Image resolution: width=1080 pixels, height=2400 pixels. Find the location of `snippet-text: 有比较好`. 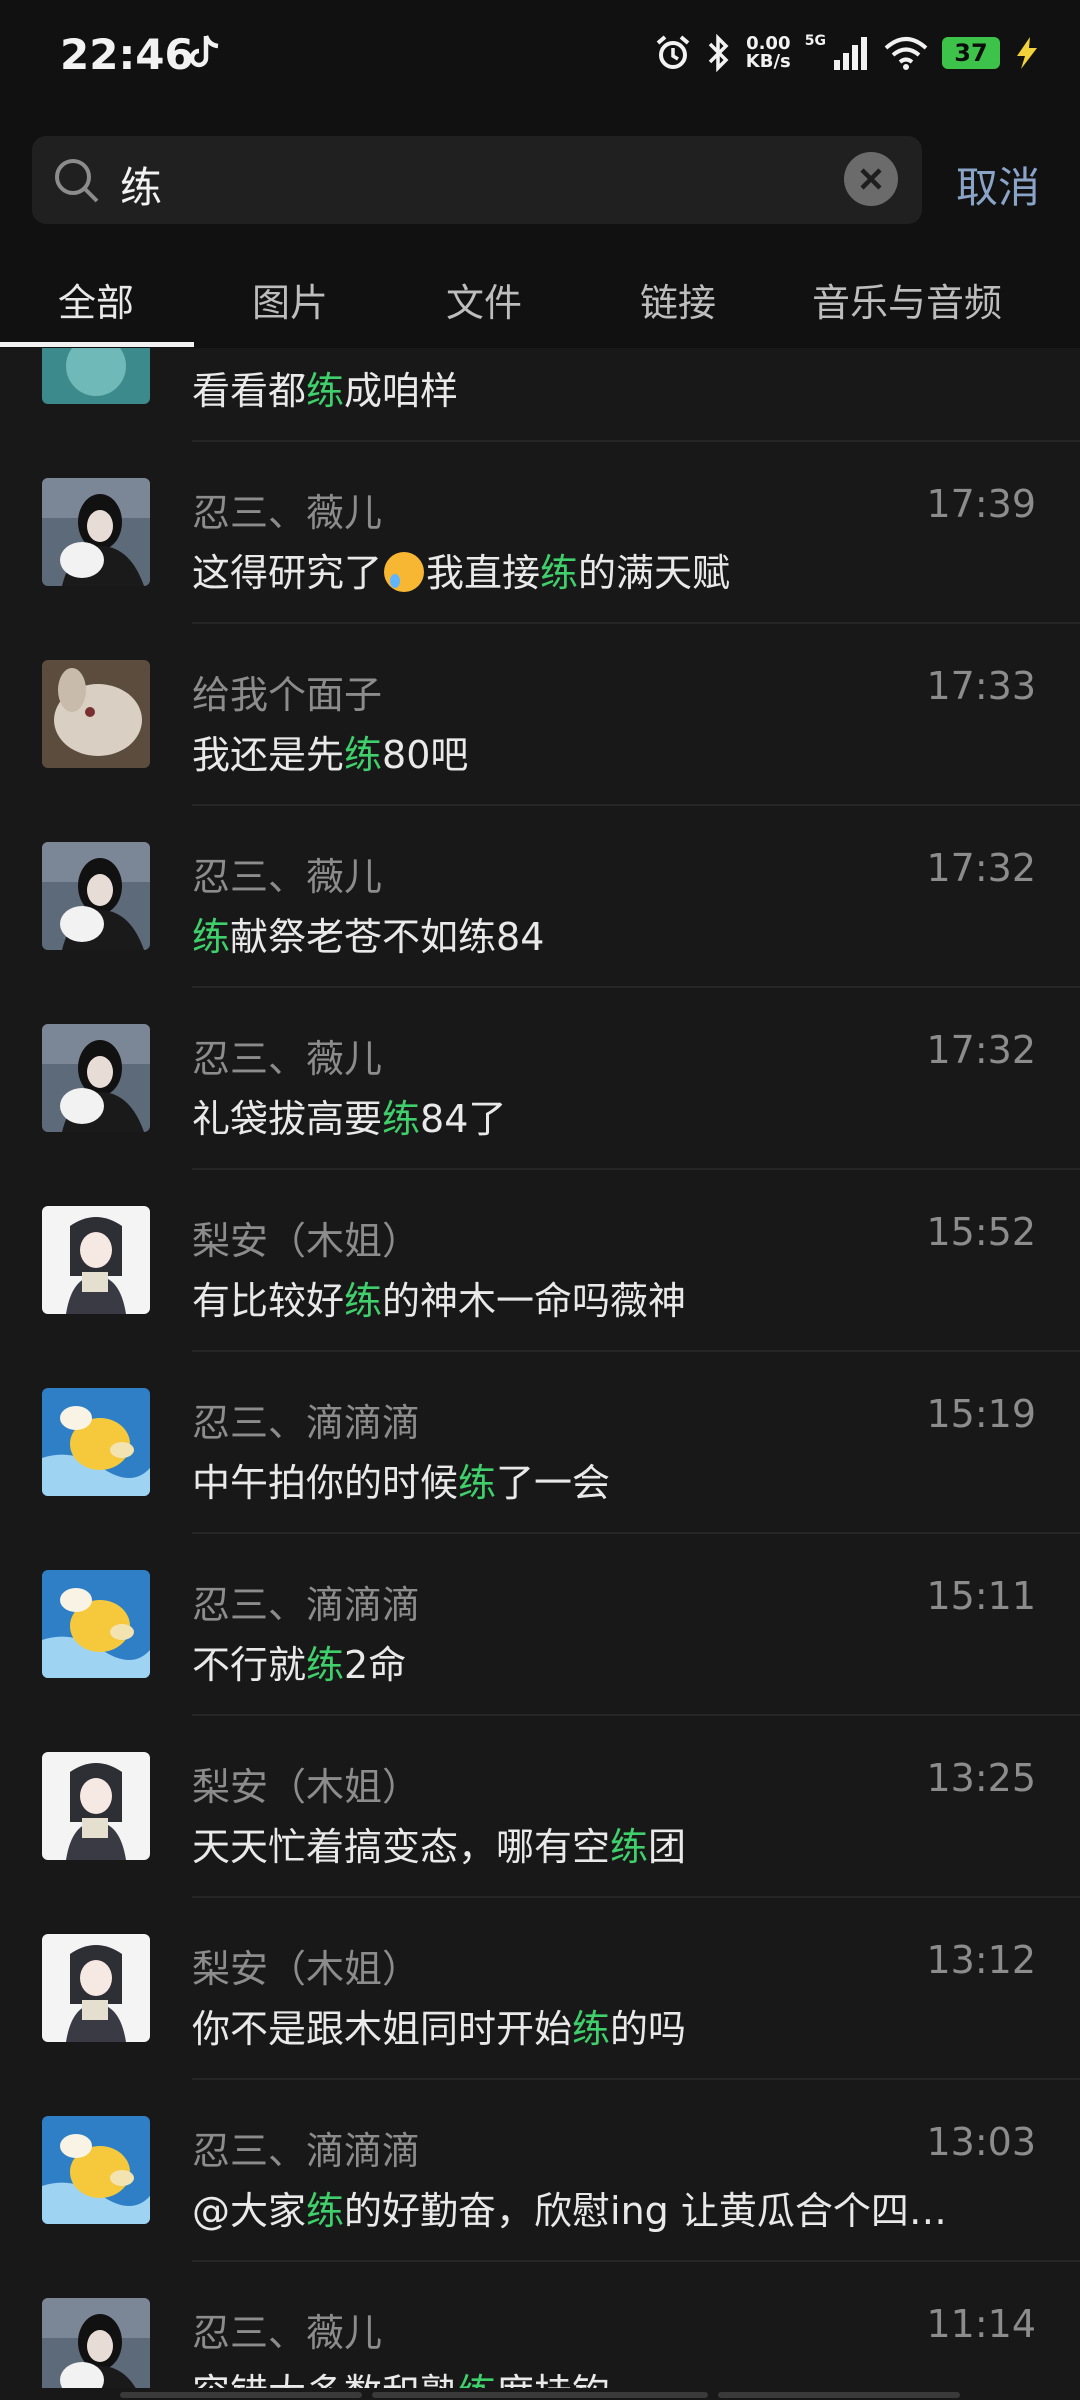

snippet-text: 有比较好 is located at coordinates (268, 1301).